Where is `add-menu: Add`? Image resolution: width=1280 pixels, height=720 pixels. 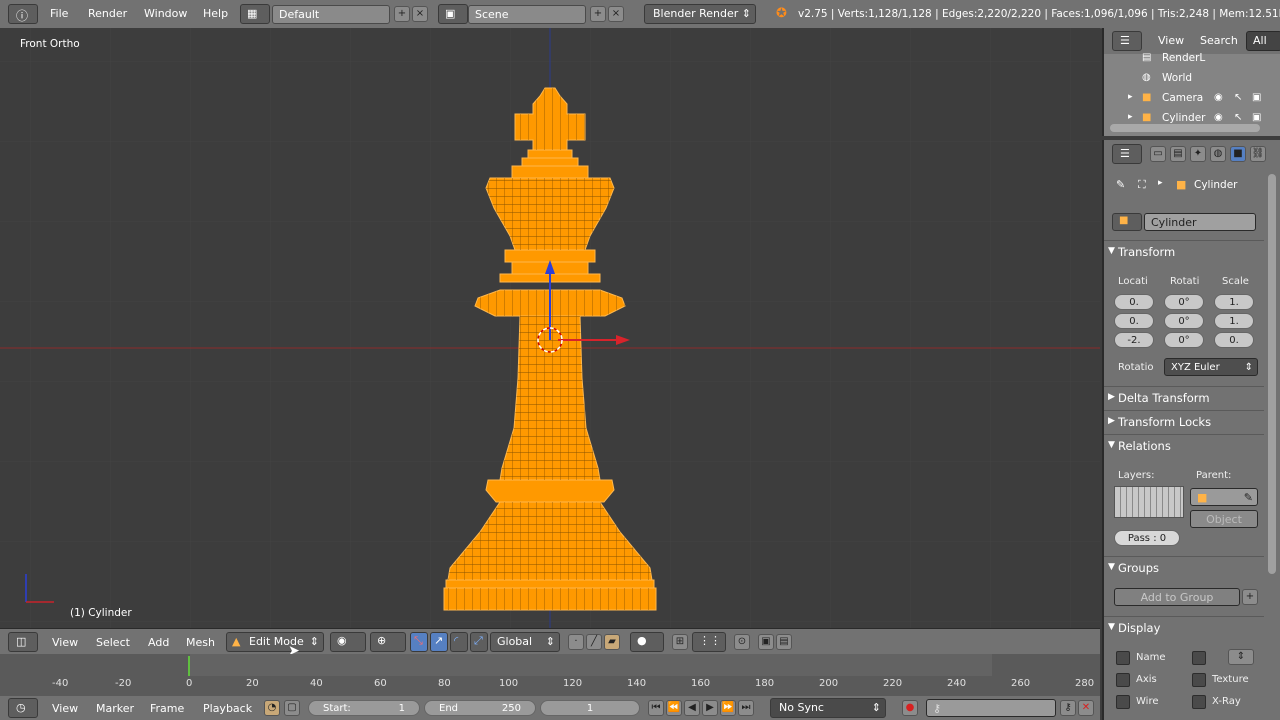
add-menu: Add is located at coordinates (158, 642).